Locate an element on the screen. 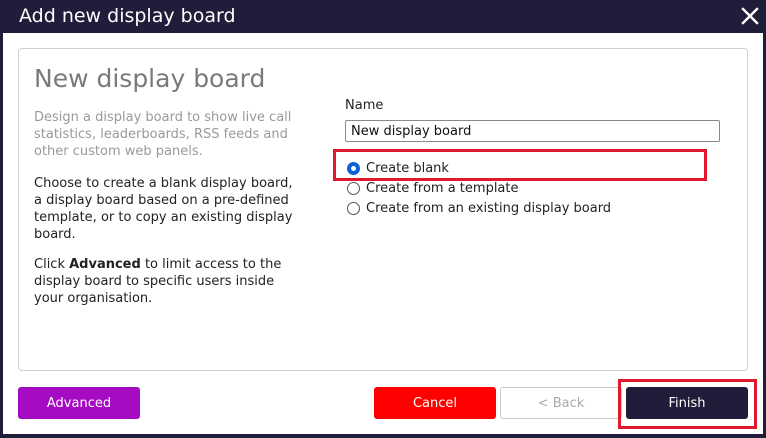 The height and width of the screenshot is (438, 766). option-create-from-existing: Create from an existing display board is located at coordinates (479, 208).